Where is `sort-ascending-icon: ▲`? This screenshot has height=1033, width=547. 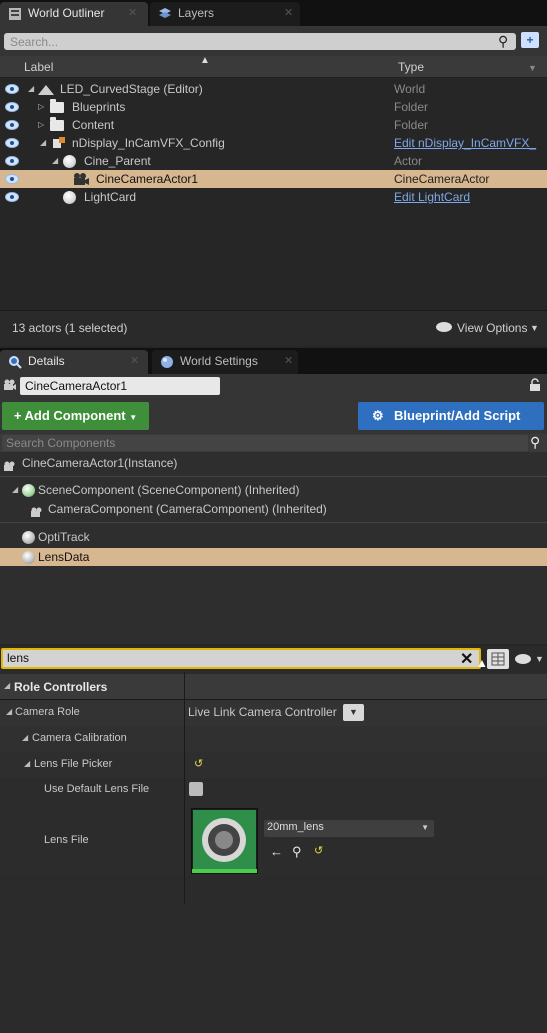 sort-ascending-icon: ▲ is located at coordinates (205, 60).